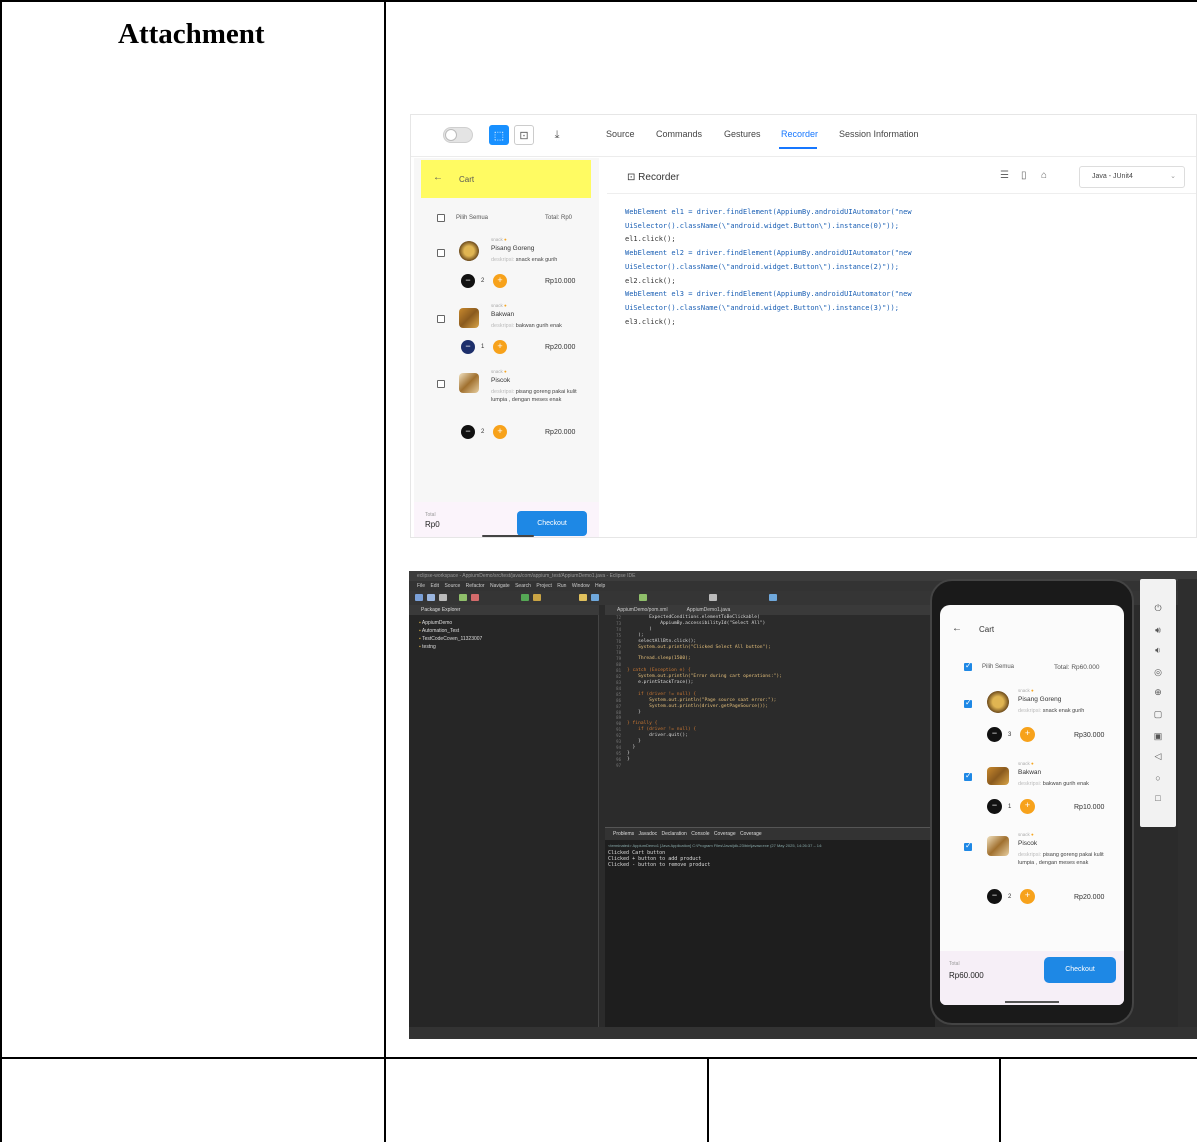 The image size is (1197, 1142). What do you see at coordinates (901, 176) in the screenshot?
I see `recorder-header: ⊡ Recorder ☰ ▯ ⌂ Java - JUnit4 ⌄` at bounding box center [901, 176].